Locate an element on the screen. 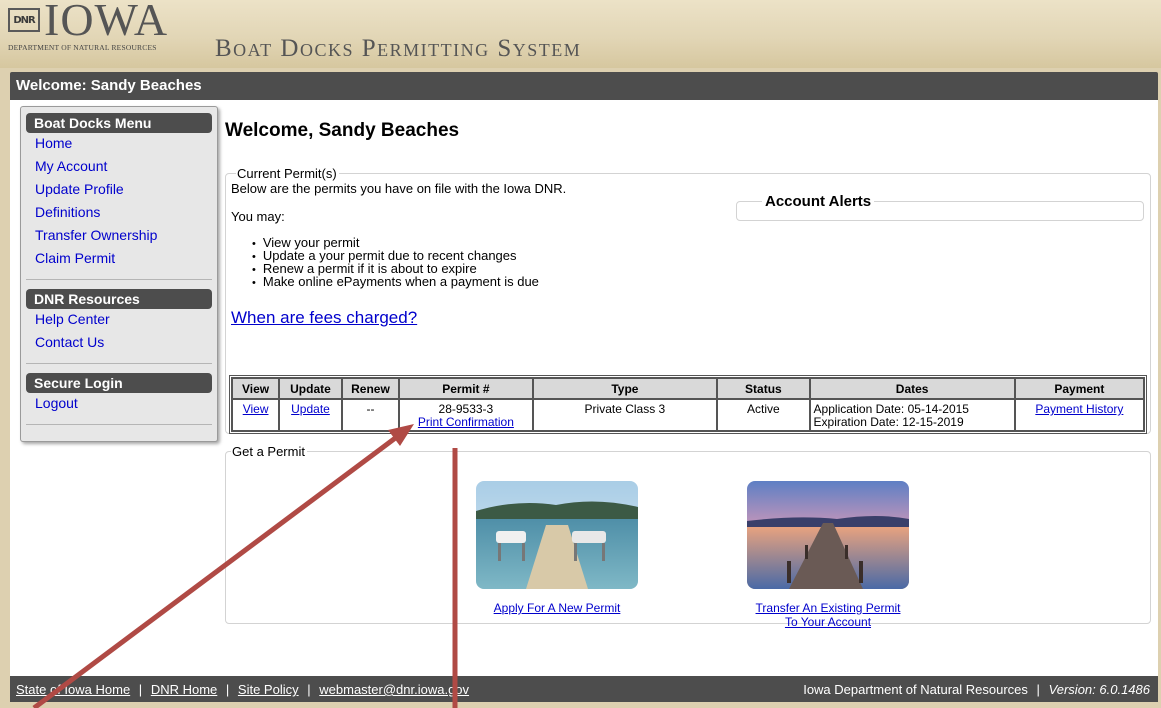 This screenshot has height=708, width=1161. sidebar-item-home: Home is located at coordinates (119, 144).